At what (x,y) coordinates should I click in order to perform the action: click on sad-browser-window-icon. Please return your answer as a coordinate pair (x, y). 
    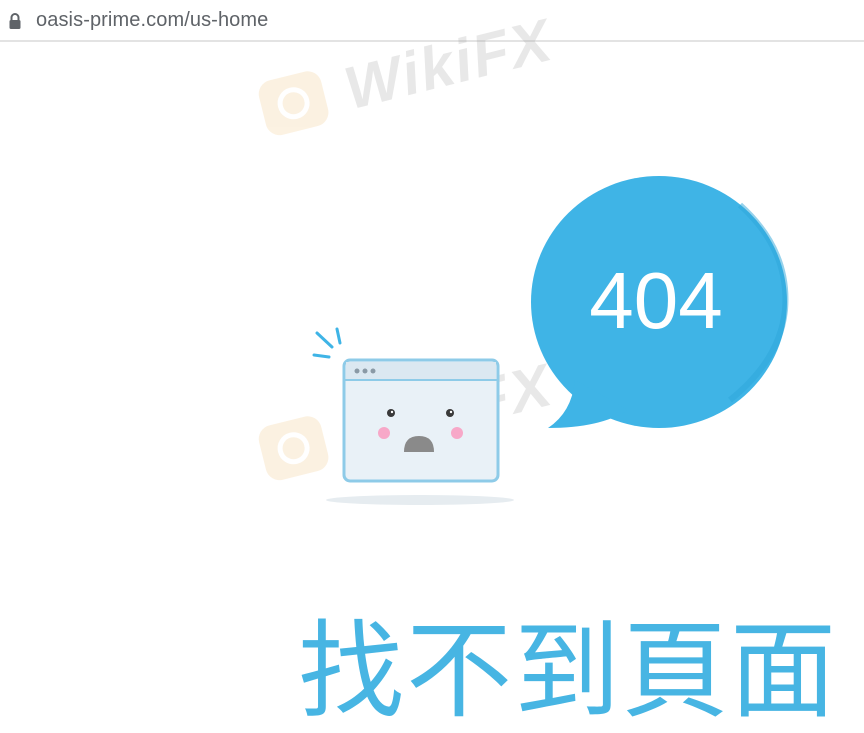
    Looking at the image, I should click on (421, 420).